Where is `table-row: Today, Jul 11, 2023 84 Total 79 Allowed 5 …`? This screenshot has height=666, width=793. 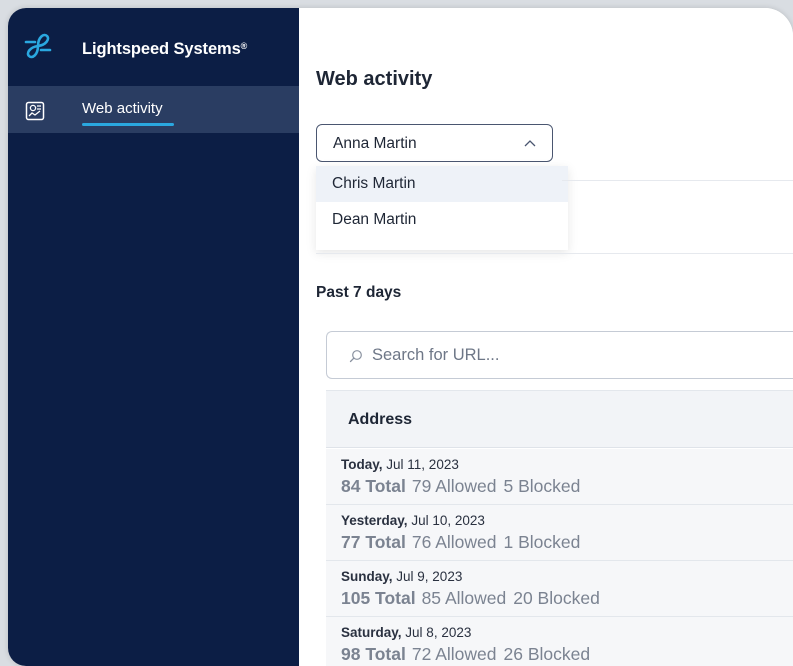
table-row: Today, Jul 11, 2023 84 Total 79 Allowed 5 … is located at coordinates (559, 477).